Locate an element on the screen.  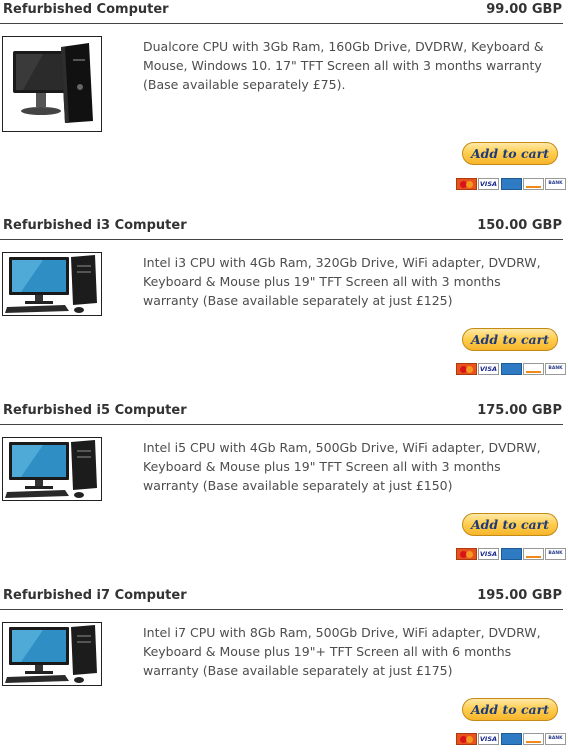
product-header: Refurbished i7 Computer 195.00 GBP is located at coordinates (281, 598).